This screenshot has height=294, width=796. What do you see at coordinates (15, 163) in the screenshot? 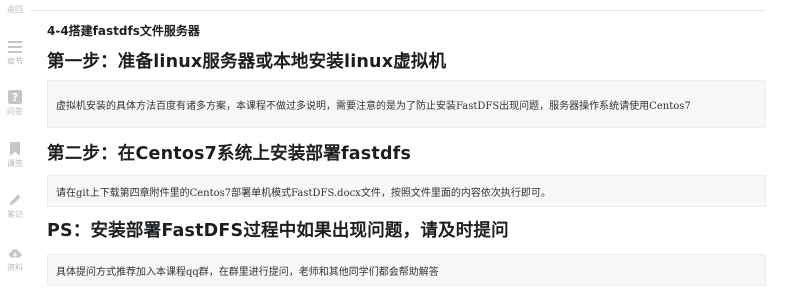
I see `sidebar-item-label: 课签` at bounding box center [15, 163].